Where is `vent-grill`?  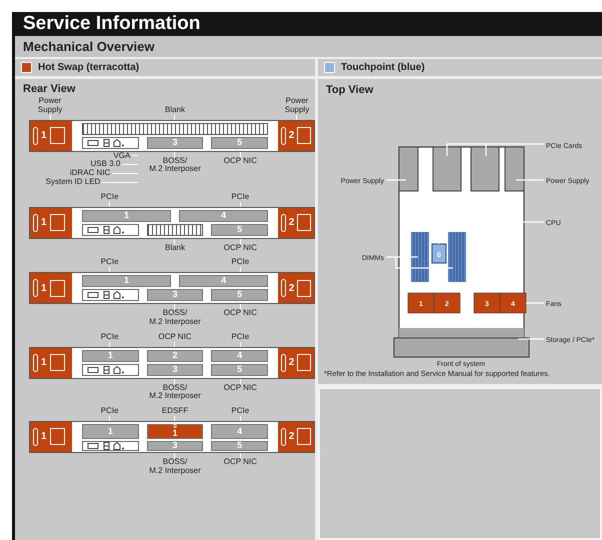
vent-grill is located at coordinates (175, 230).